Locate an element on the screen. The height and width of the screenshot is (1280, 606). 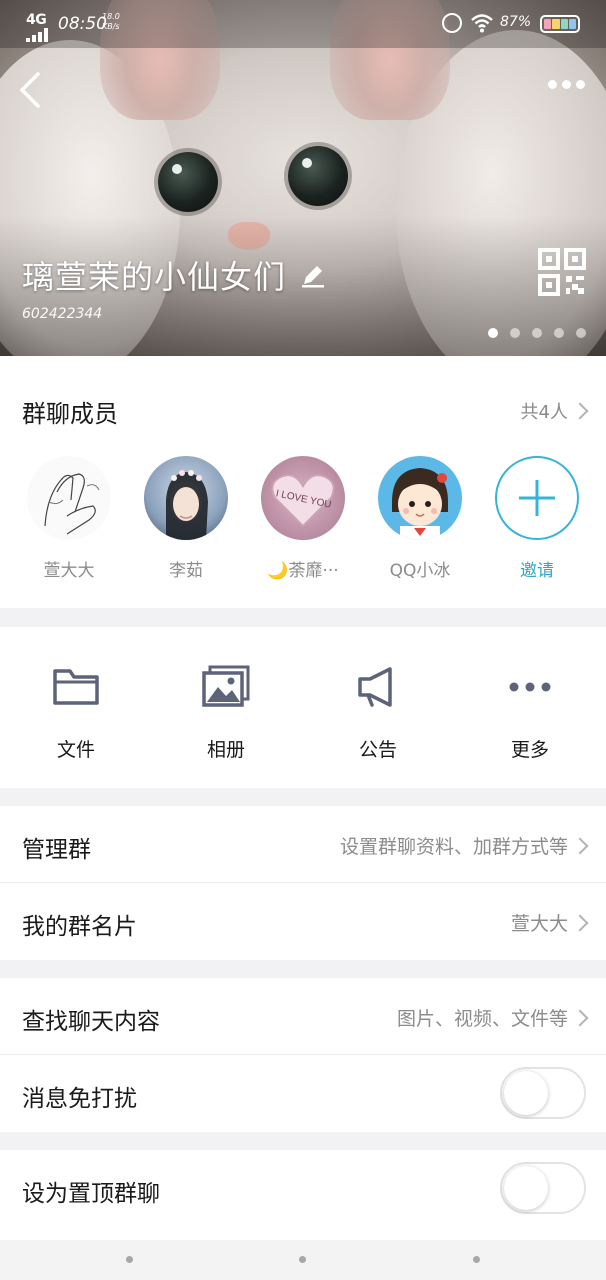
members-title: 群聊成员 is located at coordinates (70, 414).